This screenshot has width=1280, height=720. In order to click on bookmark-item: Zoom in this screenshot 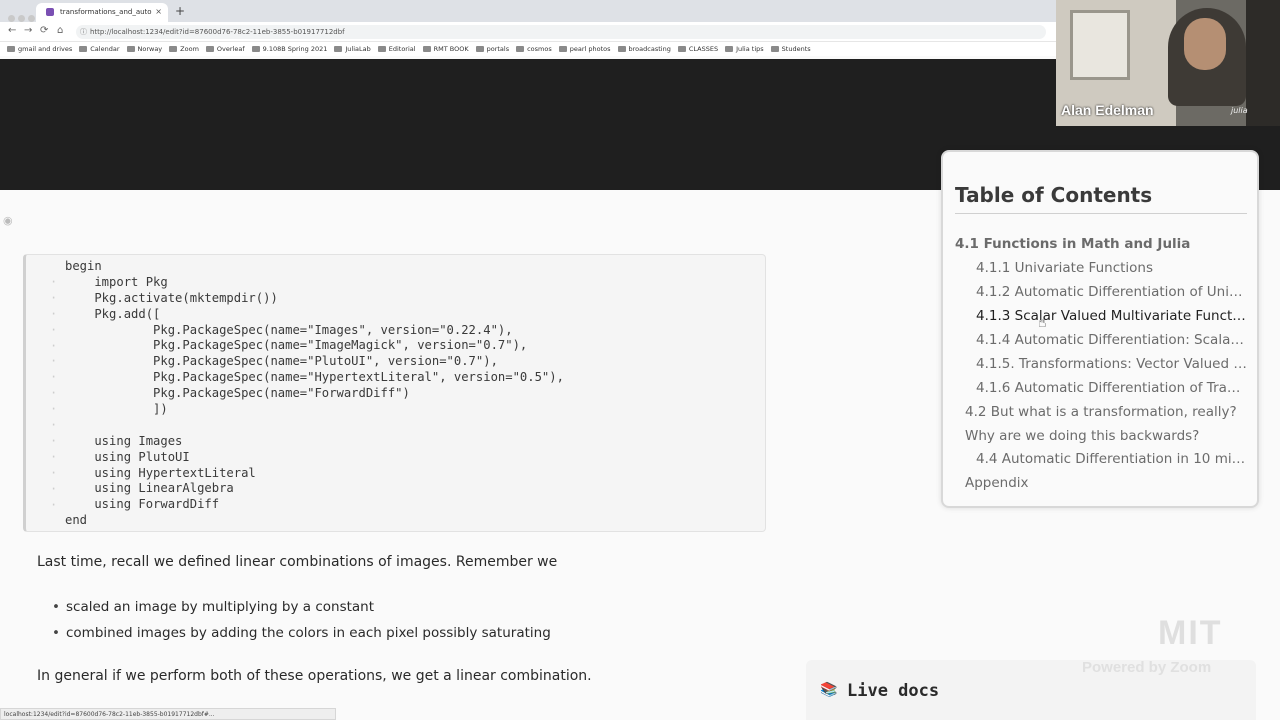, I will do `click(184, 47)`.